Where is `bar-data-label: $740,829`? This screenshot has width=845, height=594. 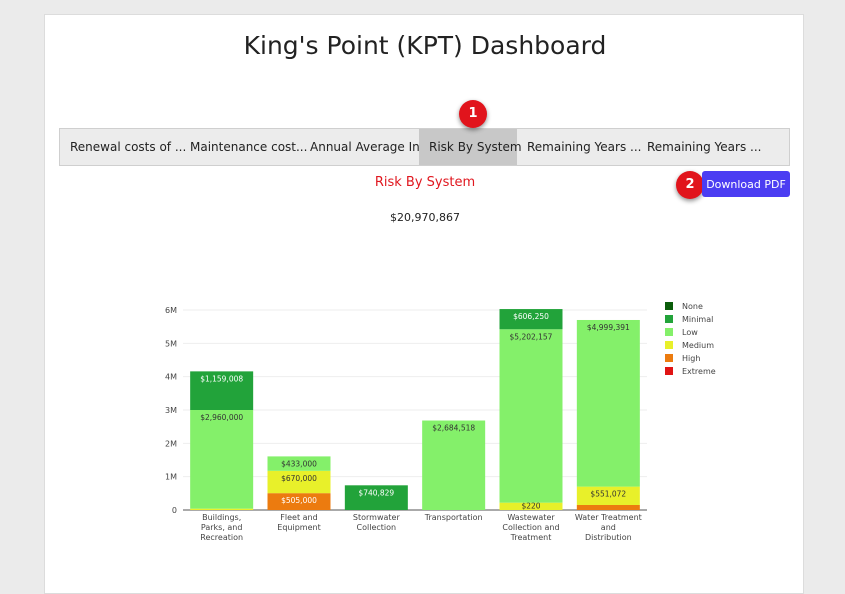 bar-data-label: $740,829 is located at coordinates (376, 492).